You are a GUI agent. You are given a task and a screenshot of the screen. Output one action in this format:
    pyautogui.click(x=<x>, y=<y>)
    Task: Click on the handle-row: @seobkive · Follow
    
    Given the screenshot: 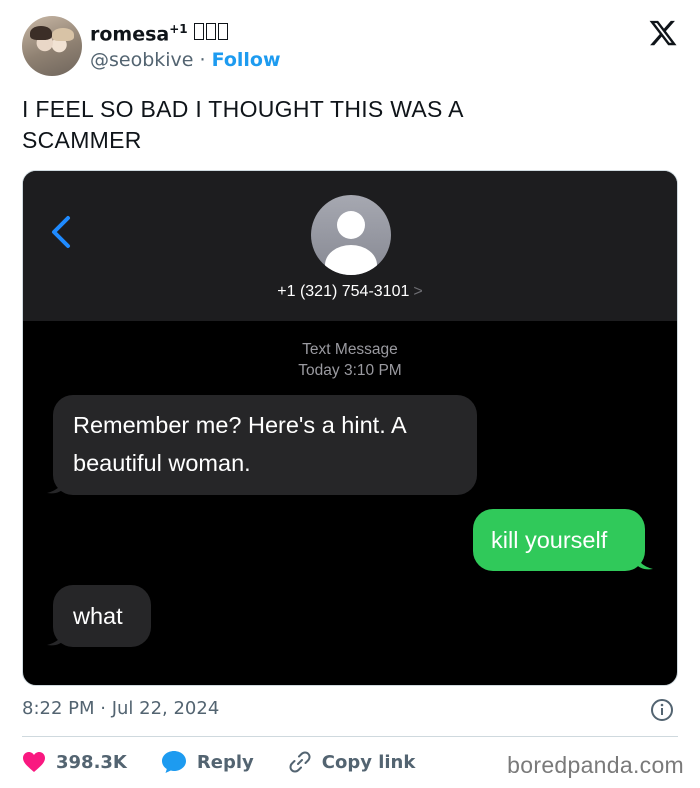 What is the action you would take?
    pyautogui.click(x=185, y=60)
    